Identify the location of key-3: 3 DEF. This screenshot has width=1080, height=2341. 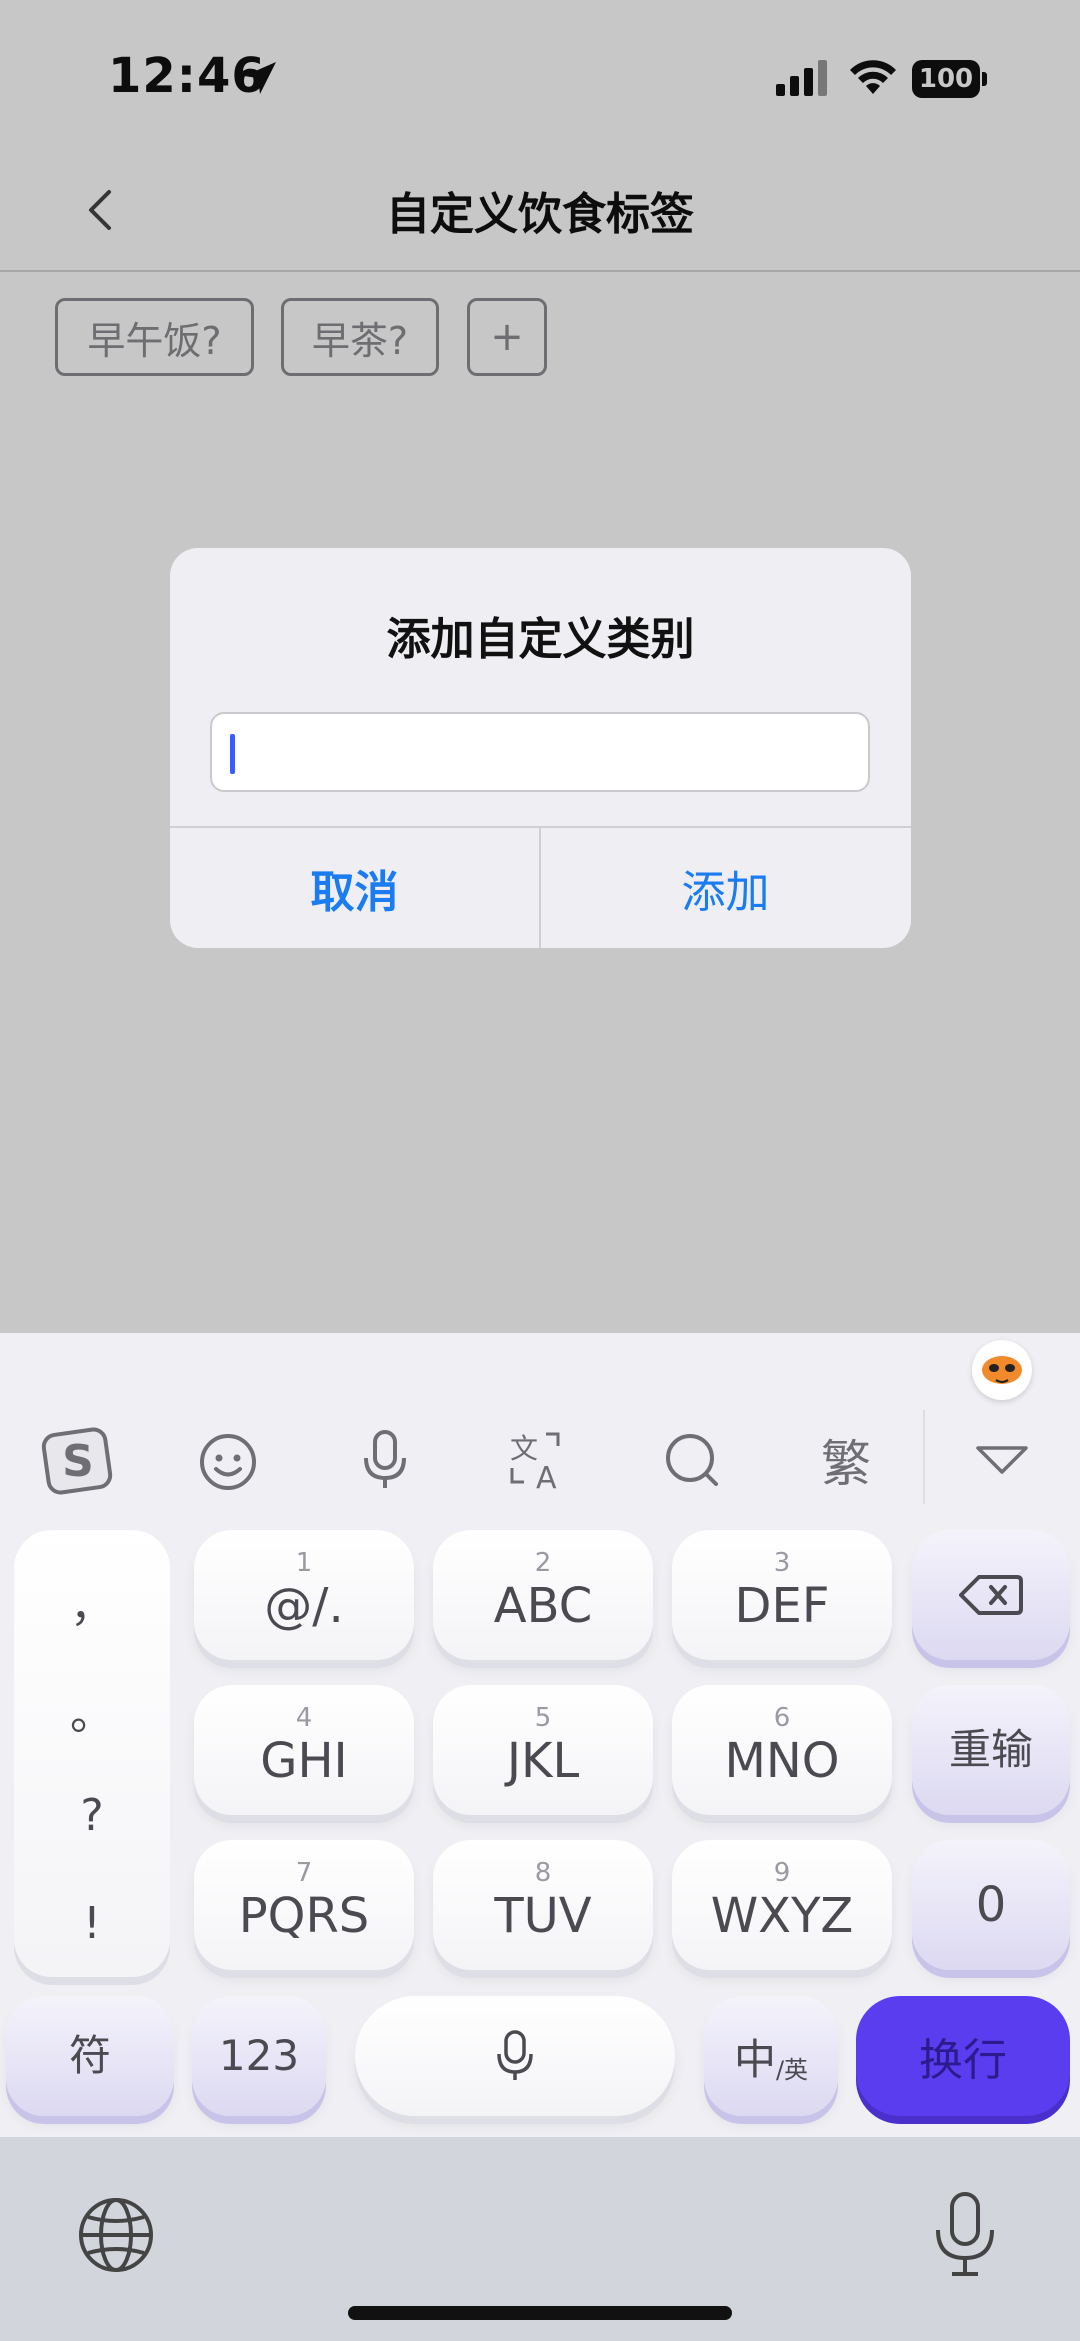
(782, 1595).